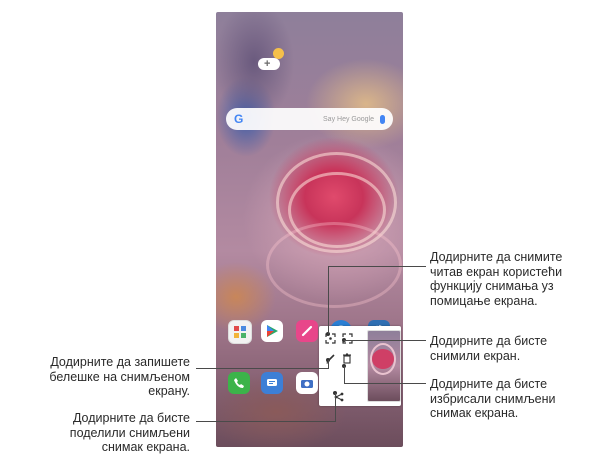 This screenshot has height=461, width=608. I want to click on google-icon: G, so click(239, 119).